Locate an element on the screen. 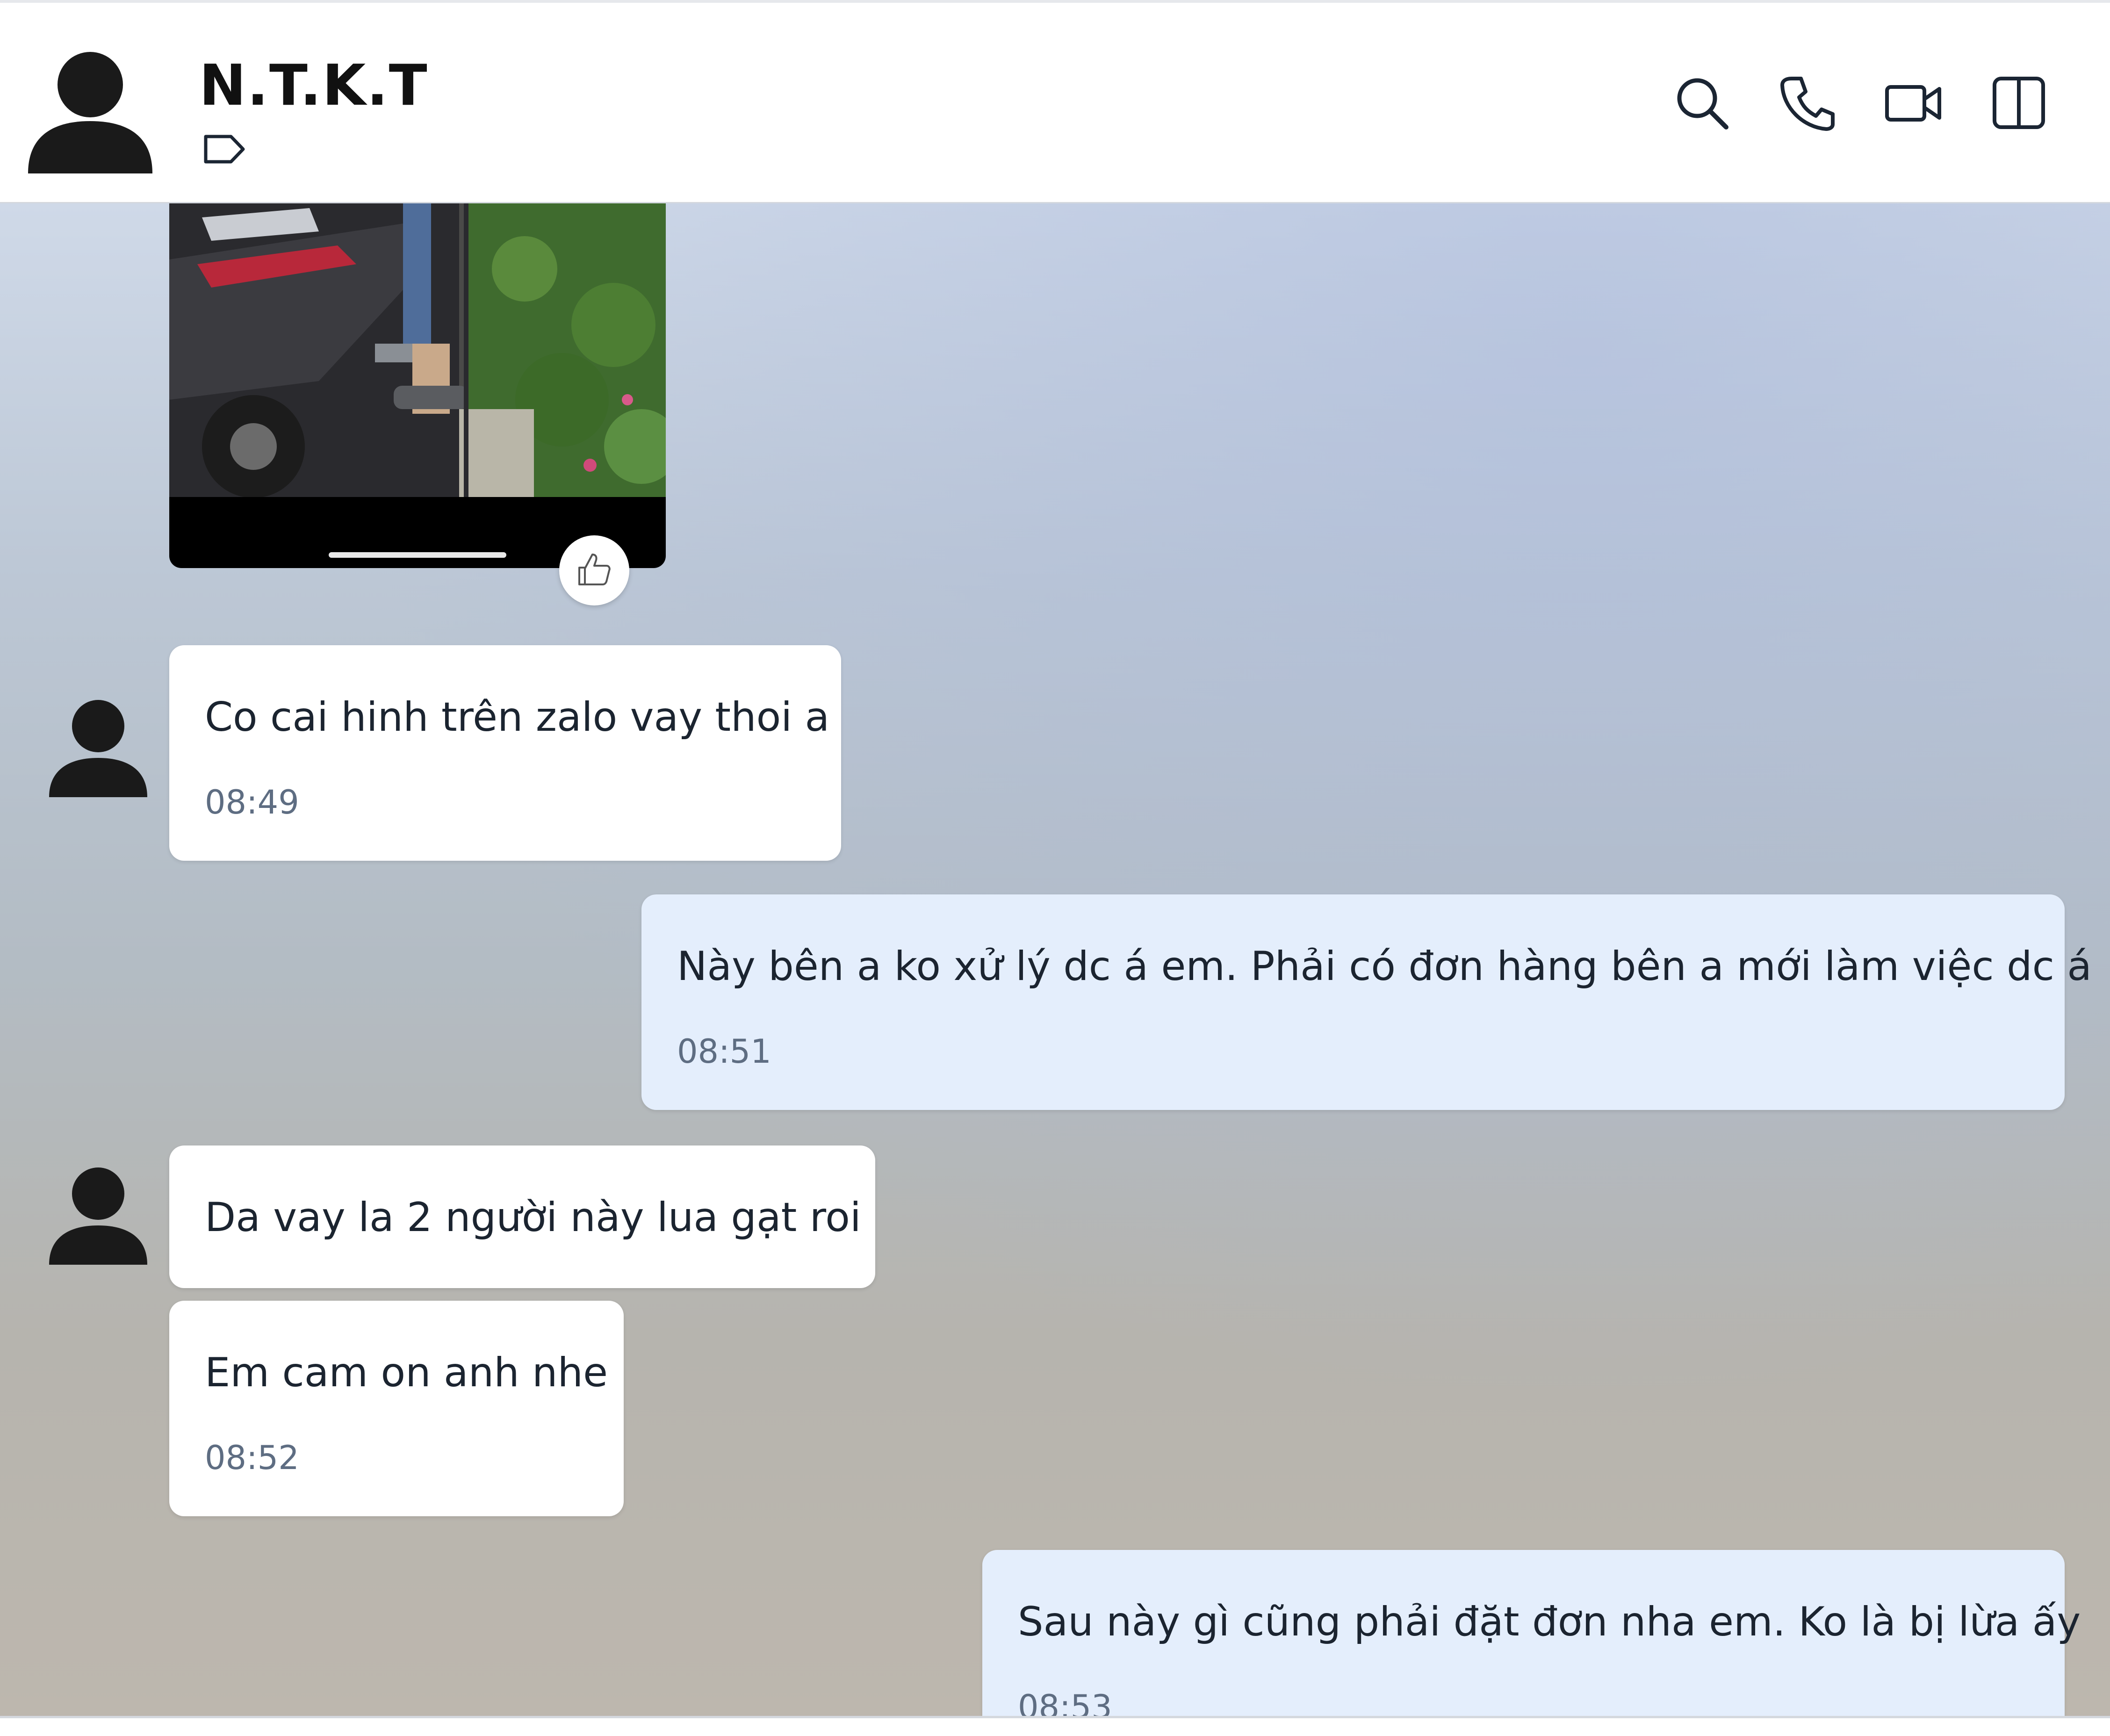 This screenshot has width=2110, height=1736. message-text: Em cam on anh nhe is located at coordinates (407, 1372).